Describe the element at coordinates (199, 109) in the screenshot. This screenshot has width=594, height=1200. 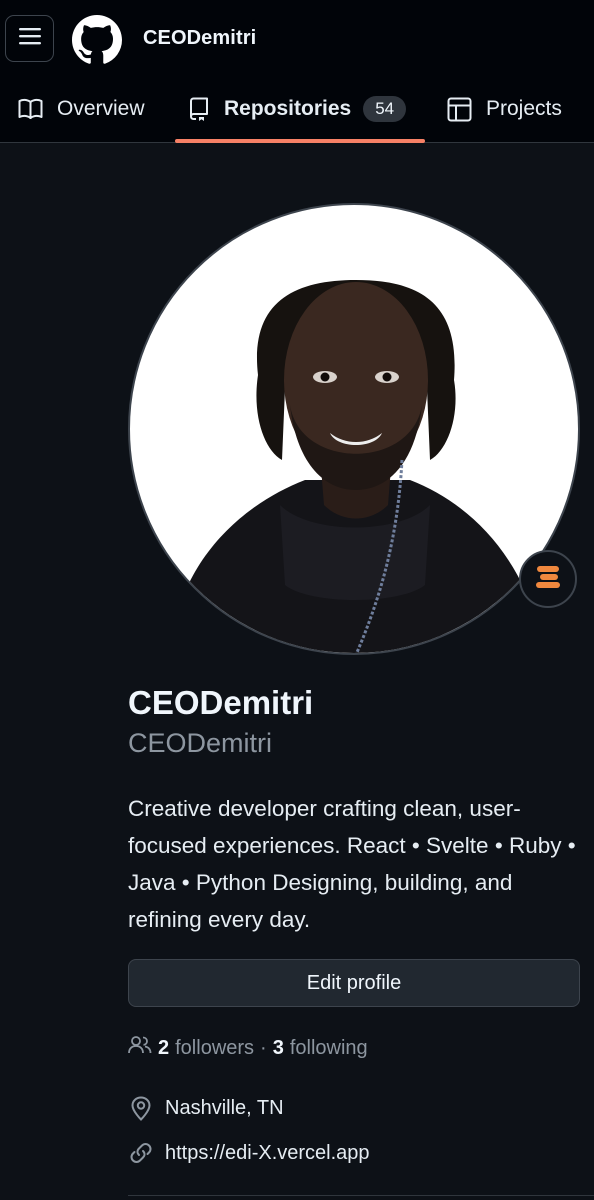
I see `repo-icon` at that location.